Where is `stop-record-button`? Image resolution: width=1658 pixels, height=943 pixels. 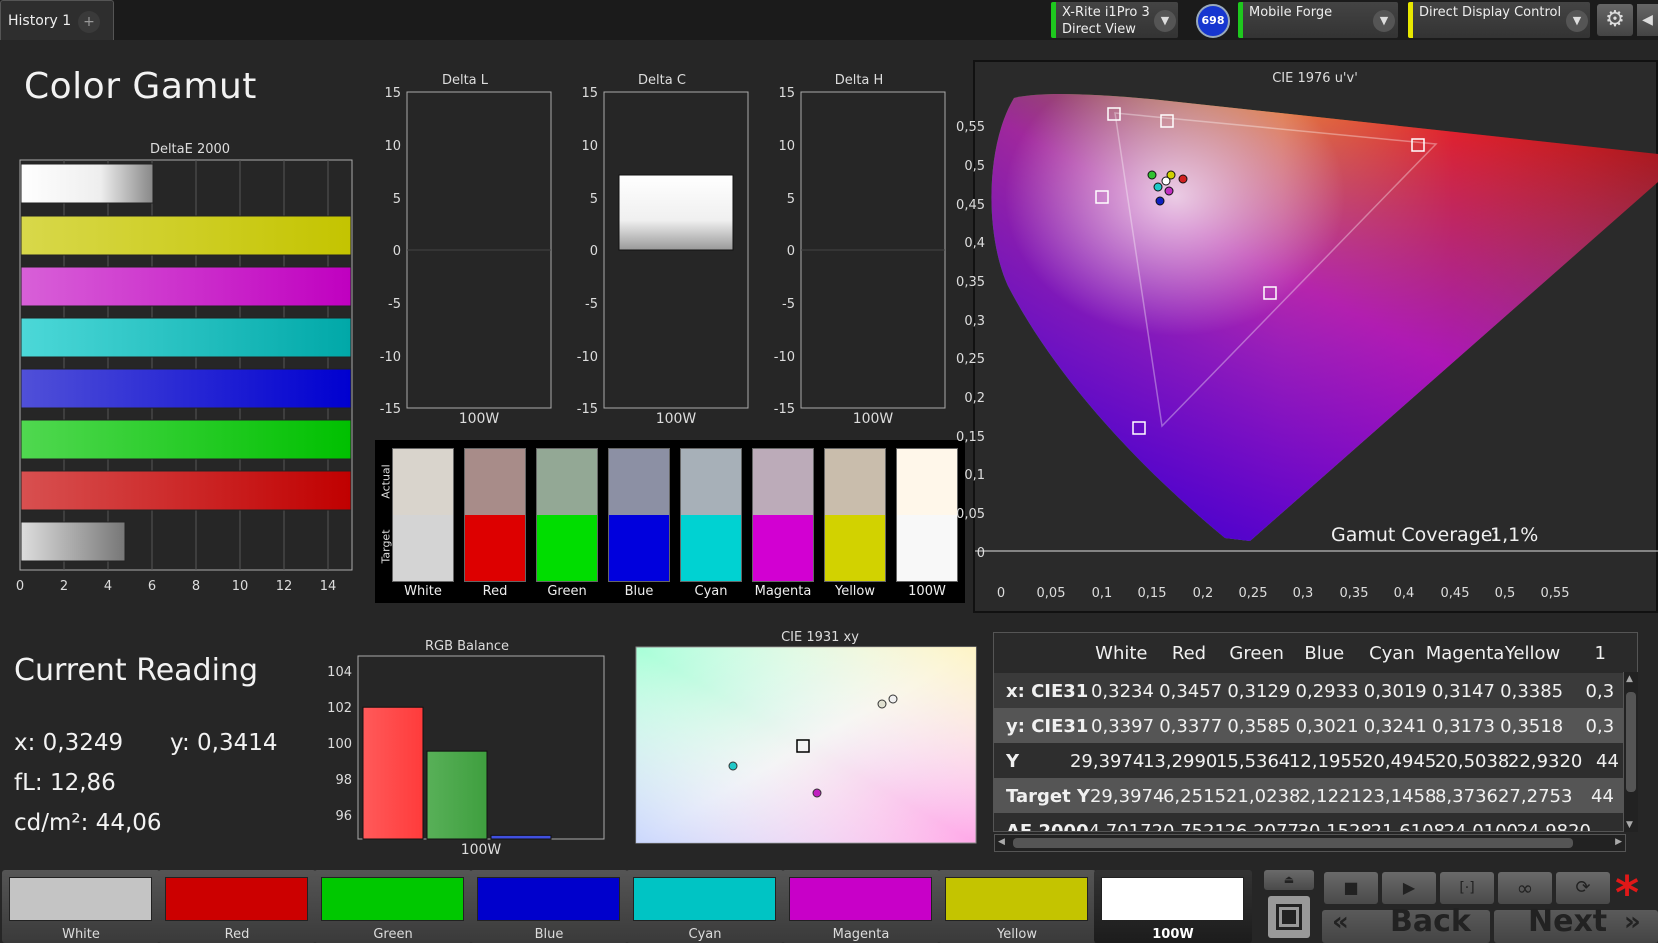
stop-record-button is located at coordinates (1289, 917).